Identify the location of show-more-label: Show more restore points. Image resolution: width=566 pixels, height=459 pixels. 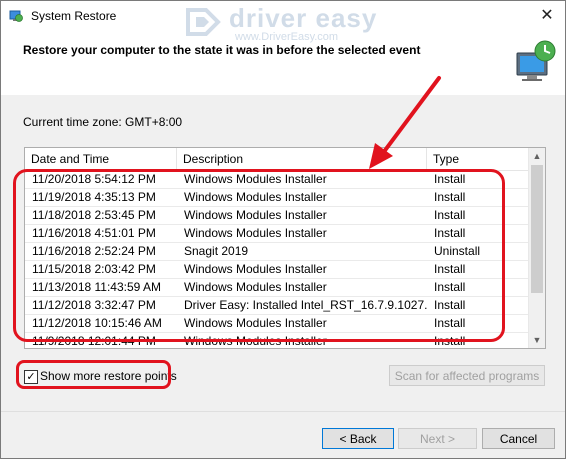
(108, 376).